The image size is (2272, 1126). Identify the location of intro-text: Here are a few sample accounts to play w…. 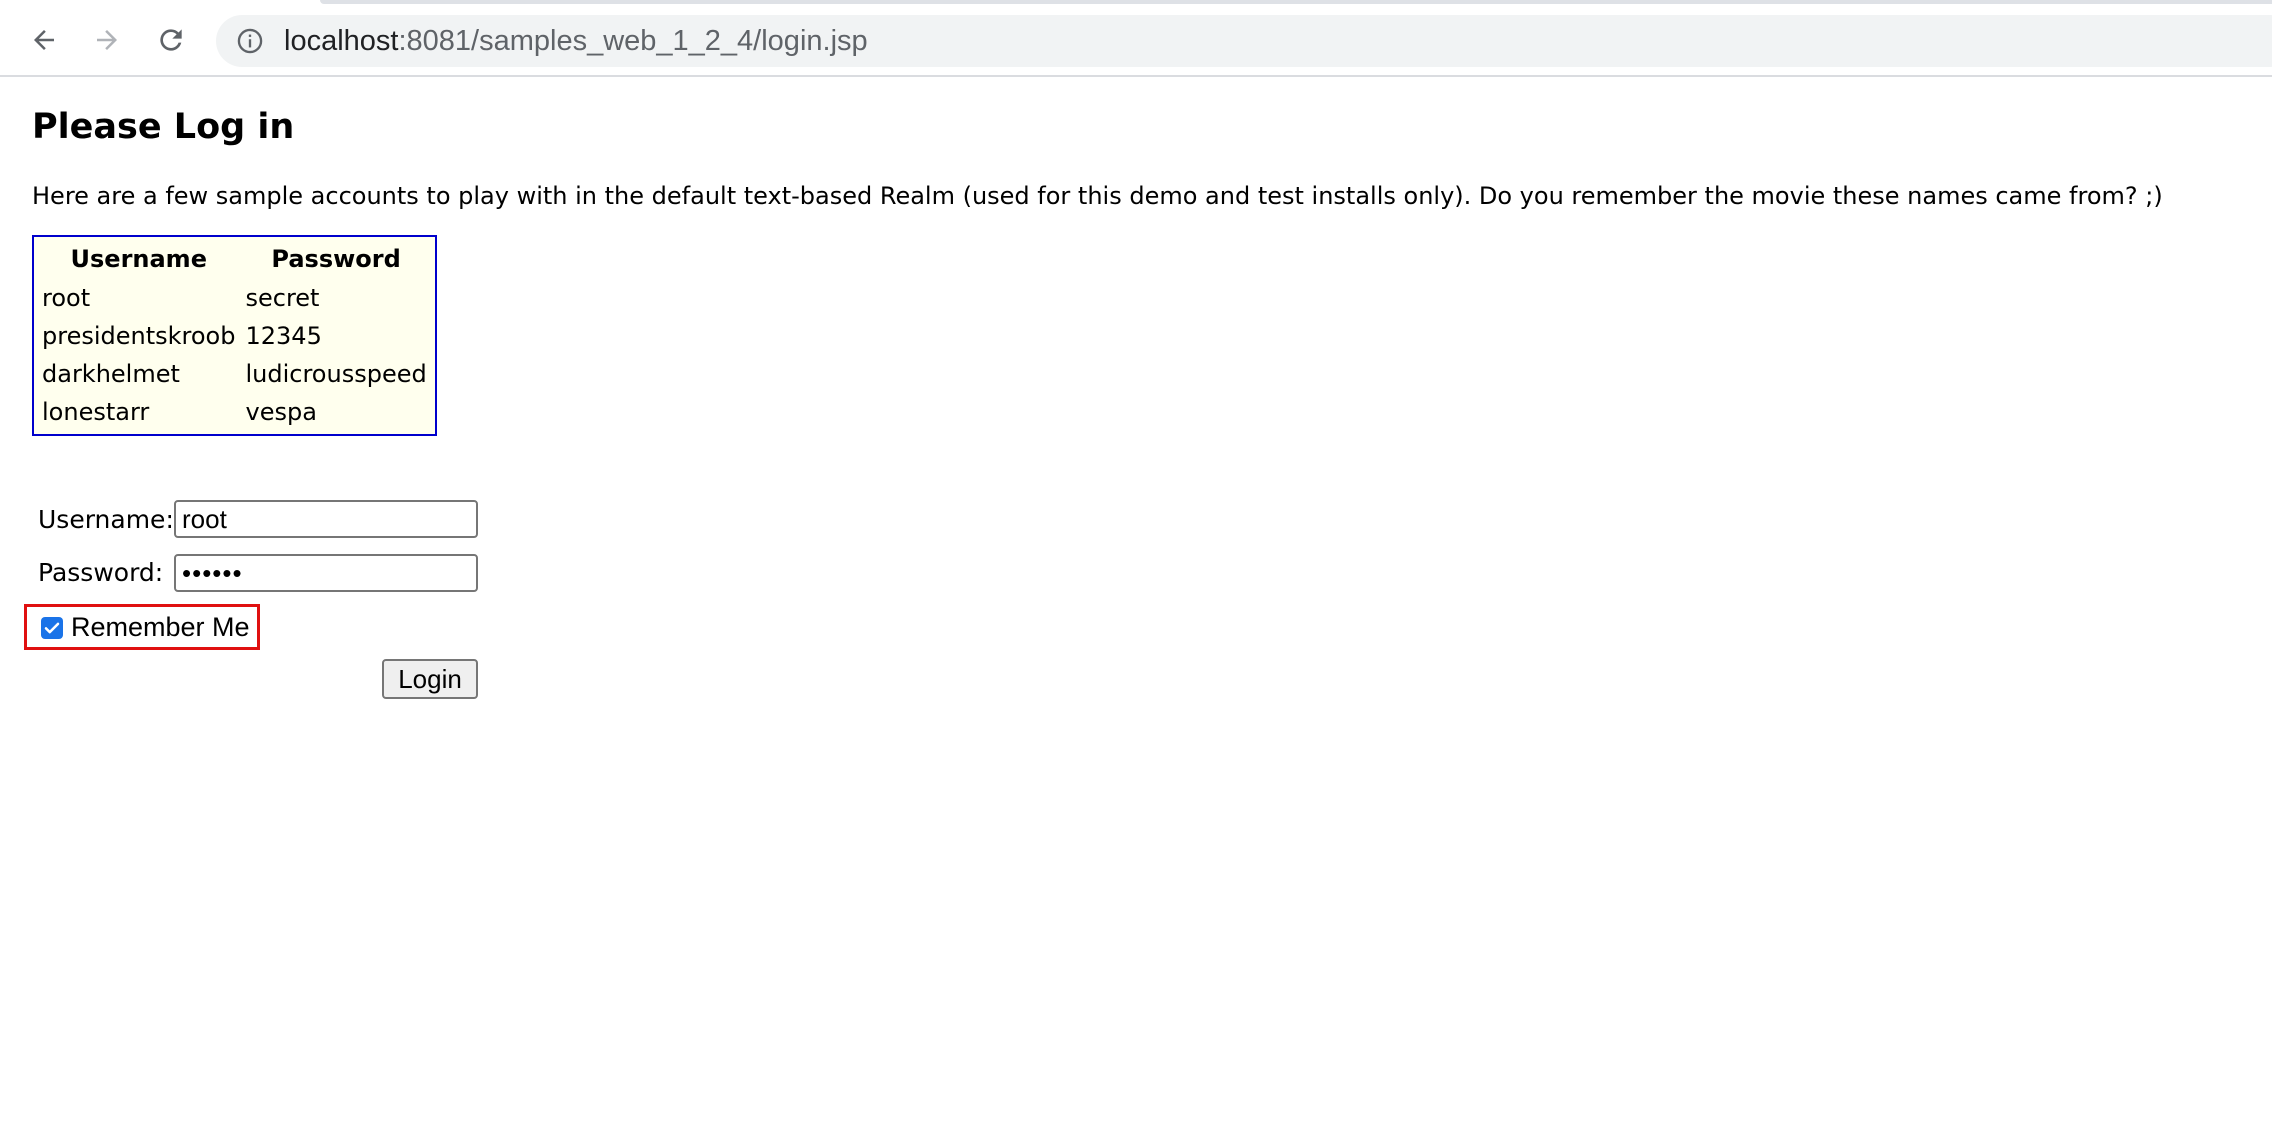
(1097, 196).